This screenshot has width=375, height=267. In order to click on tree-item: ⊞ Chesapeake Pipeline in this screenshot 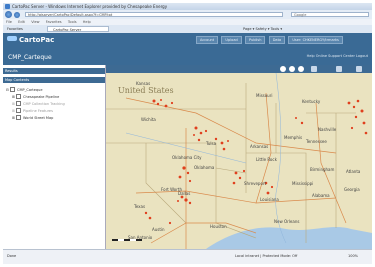, I will do `click(35, 97)`.